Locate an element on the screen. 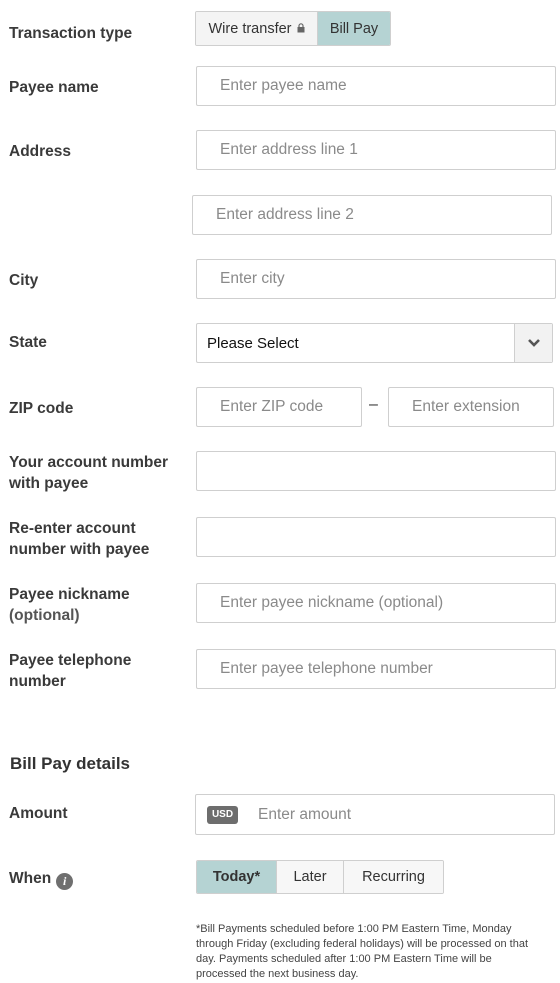 The height and width of the screenshot is (983, 560). chevron-down-icon is located at coordinates (533, 343).